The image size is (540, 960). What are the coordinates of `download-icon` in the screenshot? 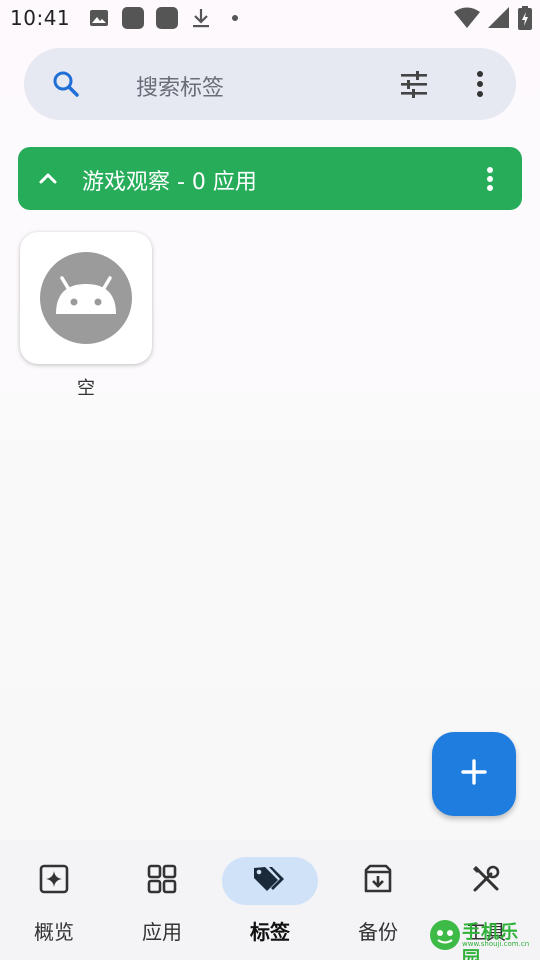 It's located at (201, 18).